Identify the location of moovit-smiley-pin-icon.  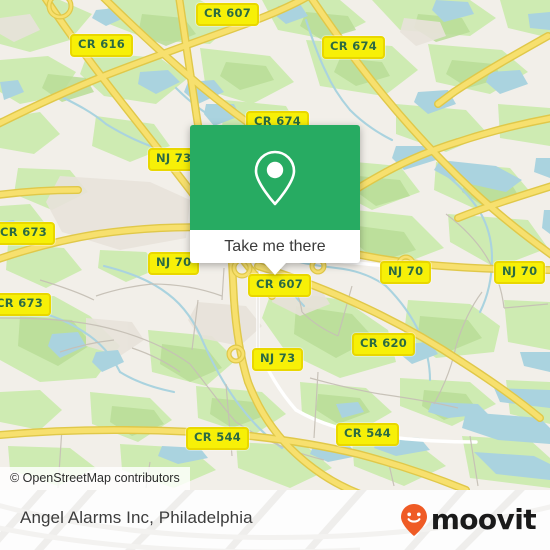
(413, 520).